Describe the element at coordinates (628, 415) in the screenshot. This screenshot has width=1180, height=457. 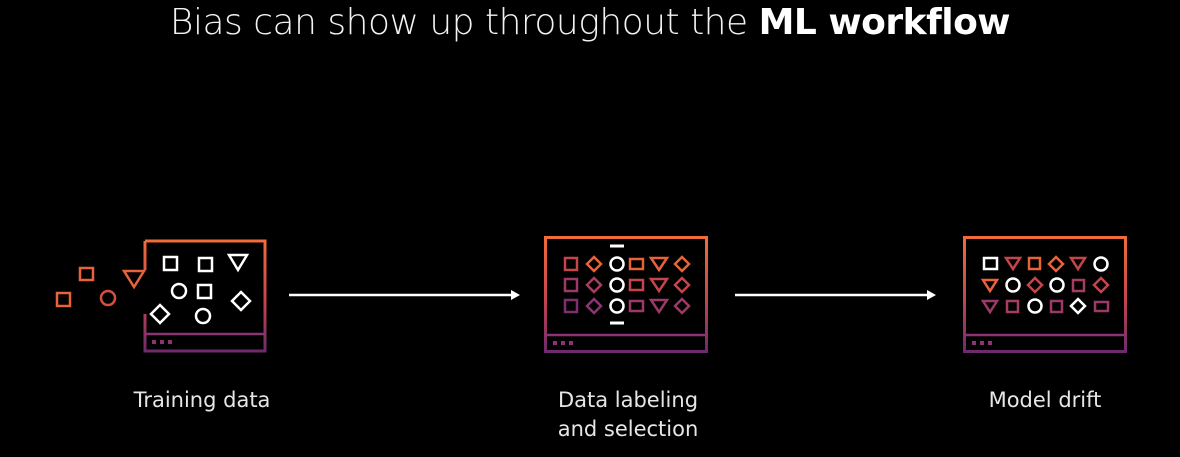
I see `stage-caption-data-labeling: Data labeling and selection` at that location.